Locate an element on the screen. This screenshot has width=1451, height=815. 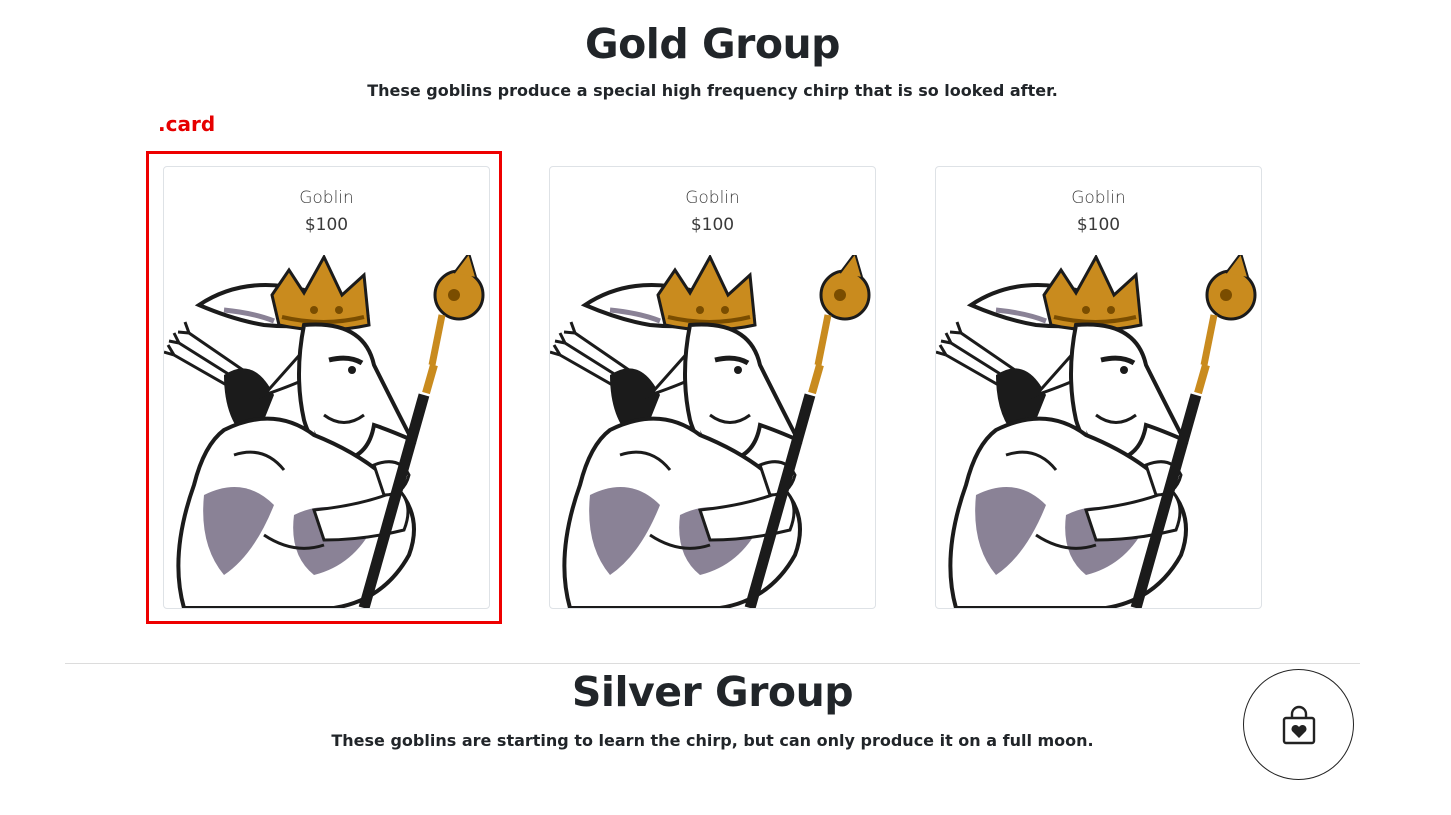
section-divider is located at coordinates (712, 663).